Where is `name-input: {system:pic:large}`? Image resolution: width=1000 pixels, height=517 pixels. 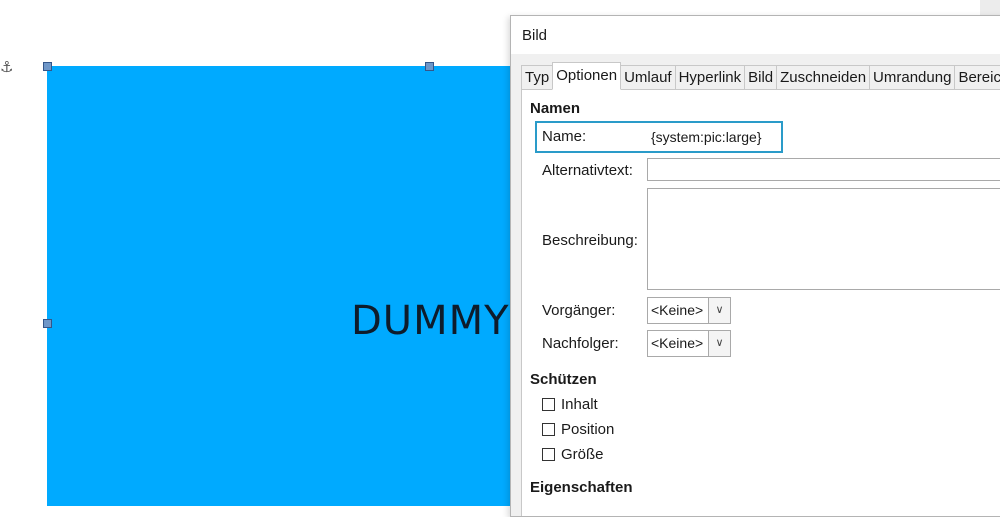
name-input: {system:pic:large} is located at coordinates (823, 136).